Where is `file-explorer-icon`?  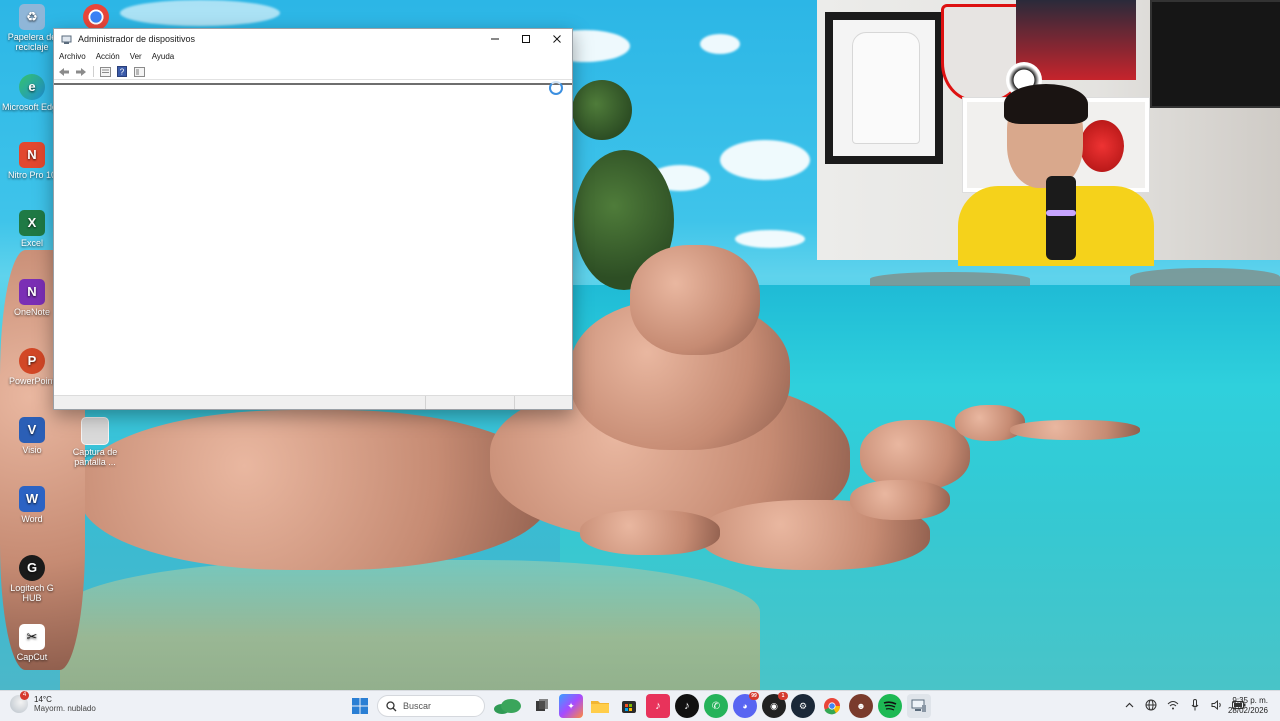 file-explorer-icon is located at coordinates (600, 707).